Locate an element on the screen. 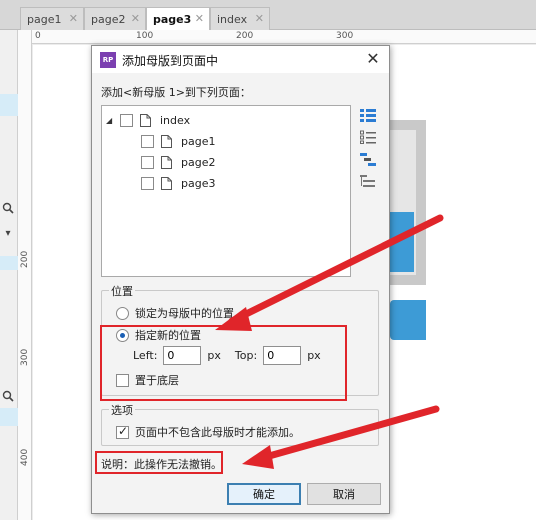  undo-warning-note: 说明：此操作无法撤销。 is located at coordinates (161, 464).